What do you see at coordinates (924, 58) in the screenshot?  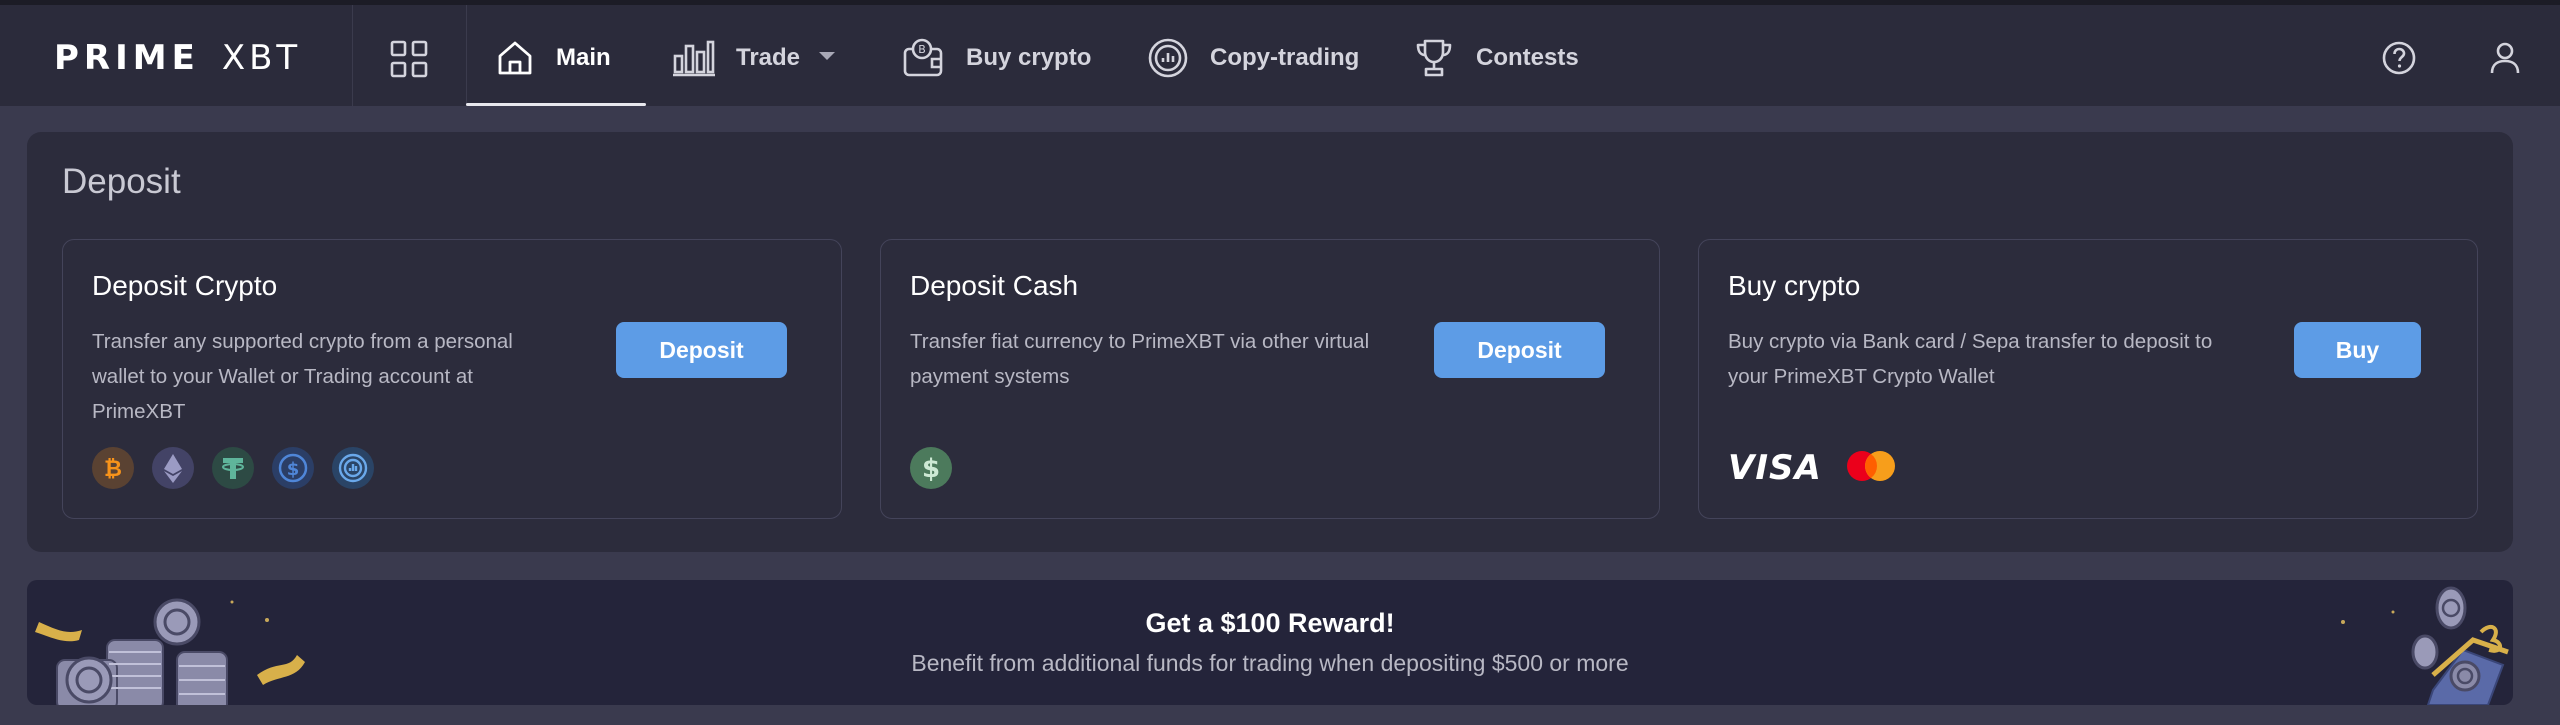 I see `wallet-coin-icon: B` at bounding box center [924, 58].